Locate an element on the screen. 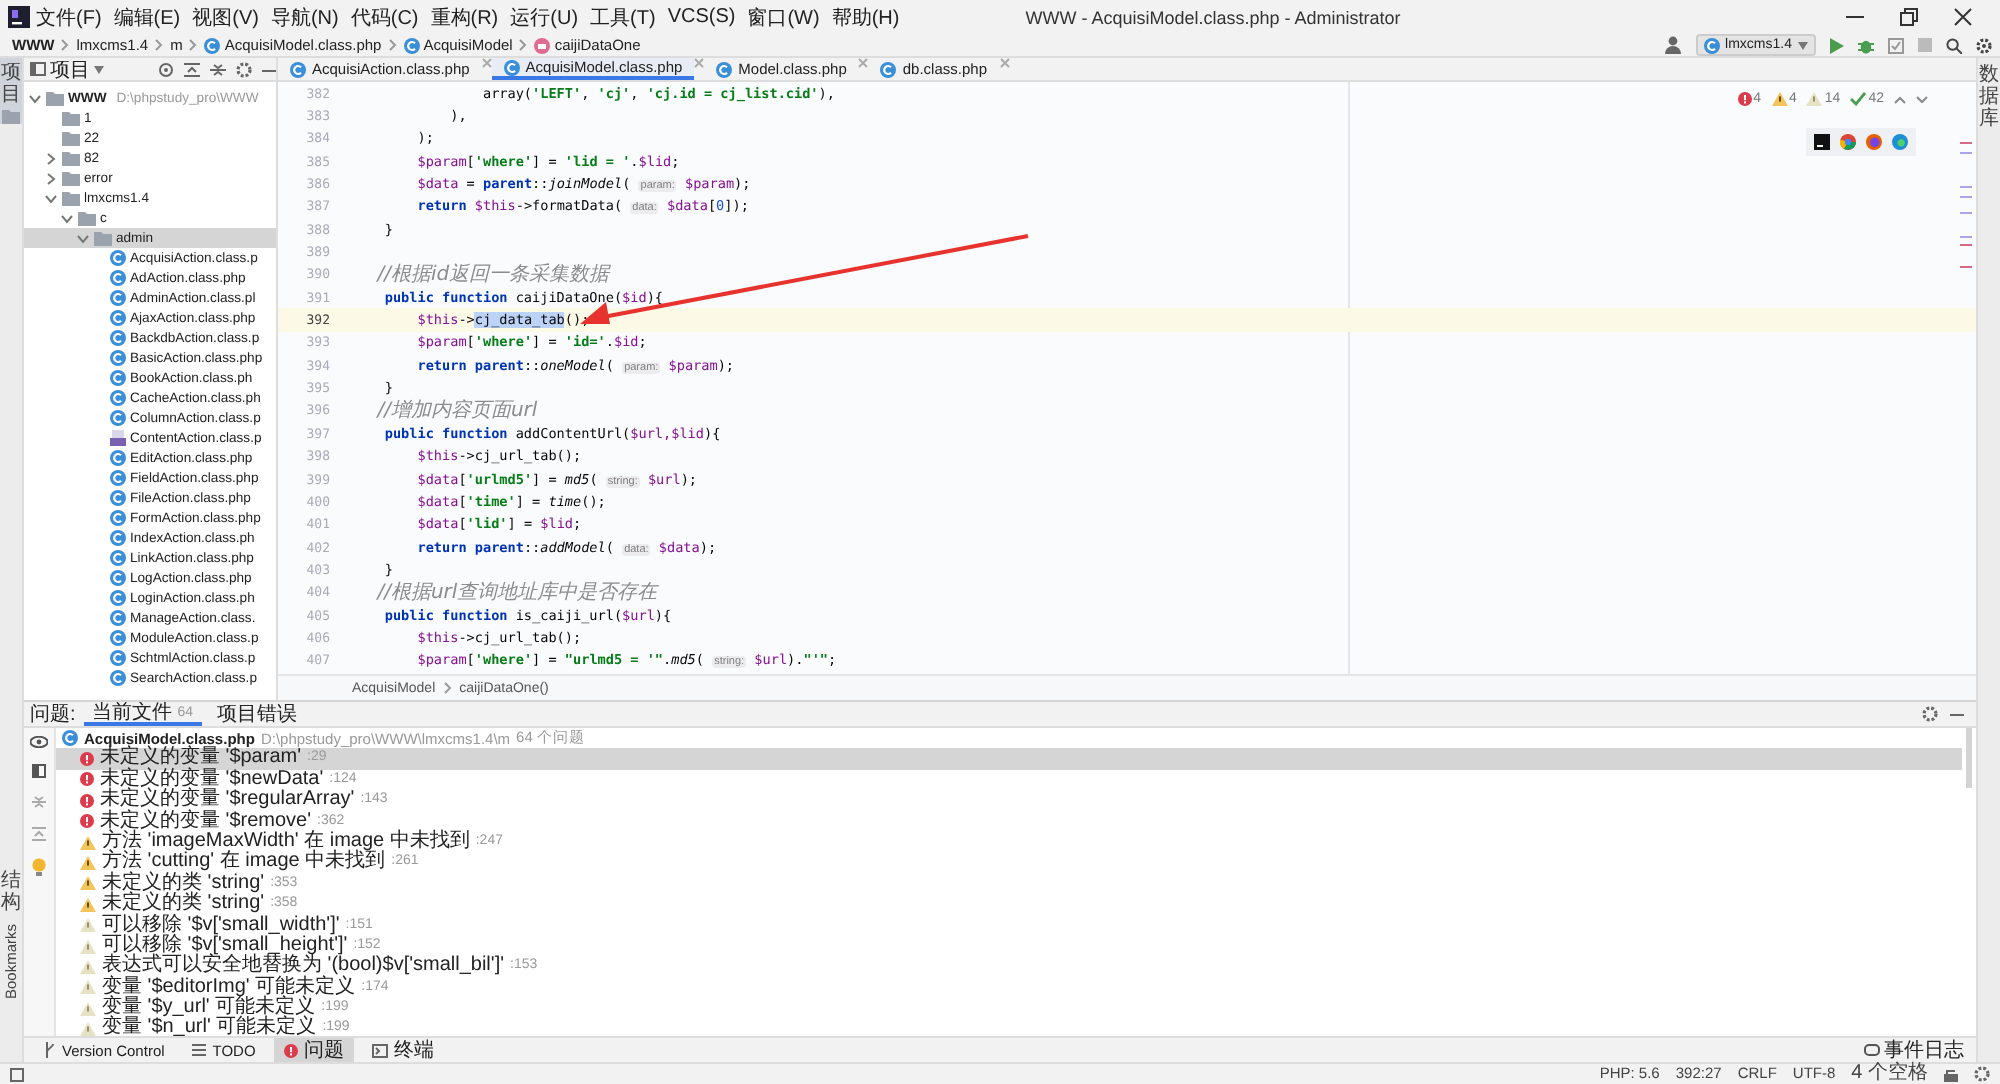 This screenshot has height=1084, width=2000. project-view-dropdown: 项目 is located at coordinates (67, 69).